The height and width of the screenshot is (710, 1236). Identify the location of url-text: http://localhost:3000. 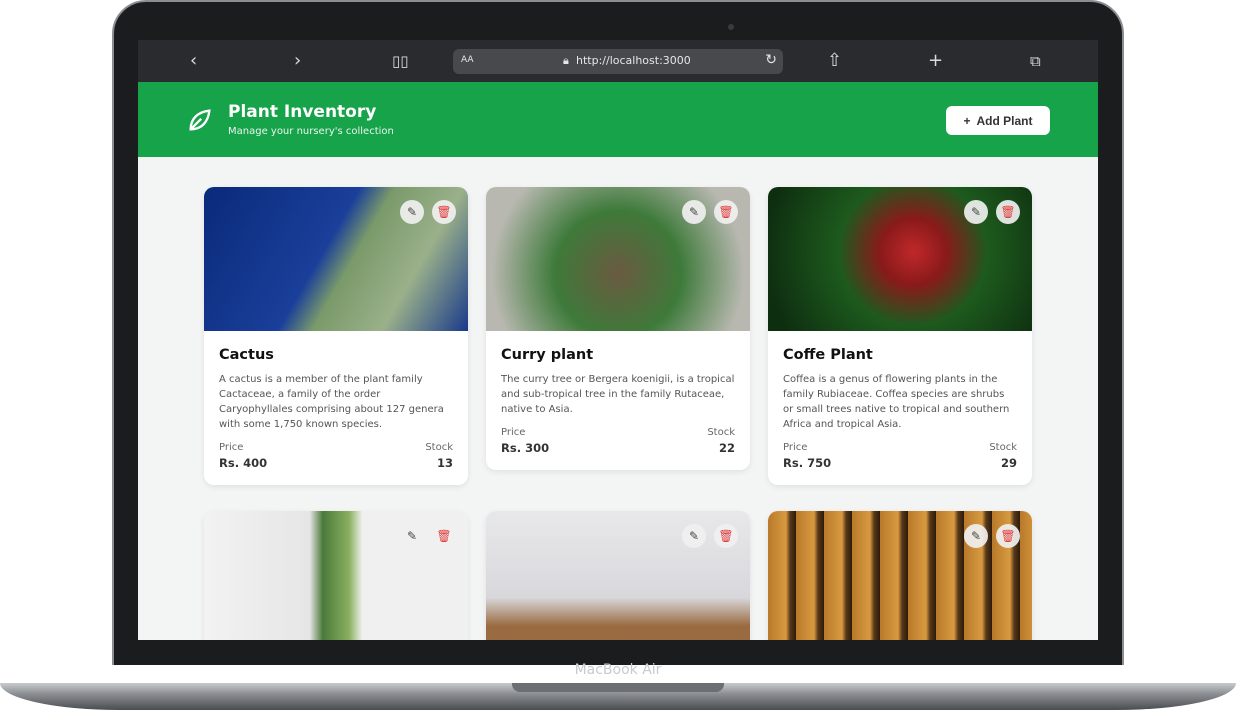
(633, 60).